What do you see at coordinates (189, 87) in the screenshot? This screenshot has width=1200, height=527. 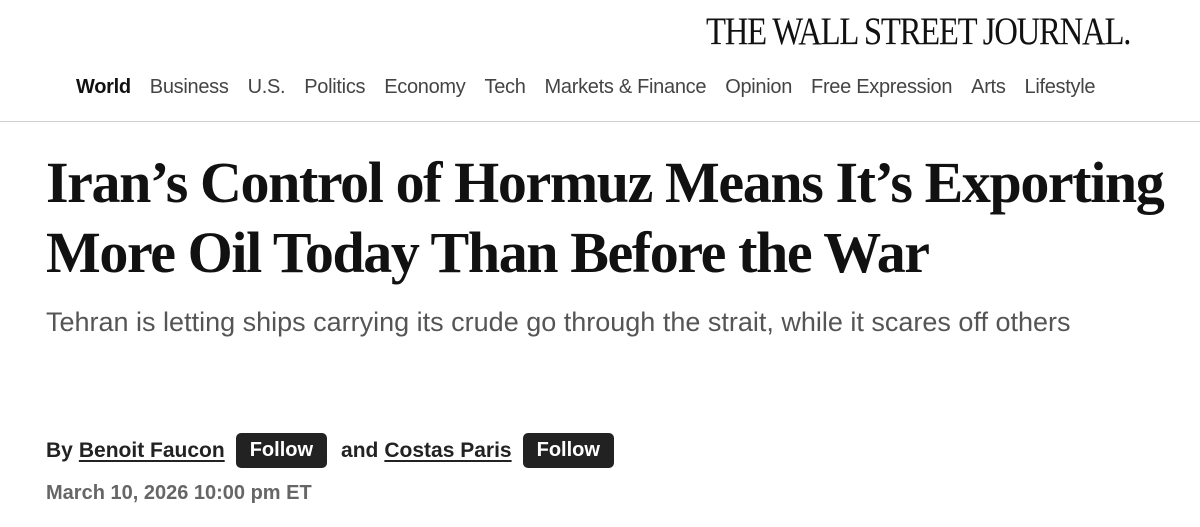 I see `nav-item-business: Business` at bounding box center [189, 87].